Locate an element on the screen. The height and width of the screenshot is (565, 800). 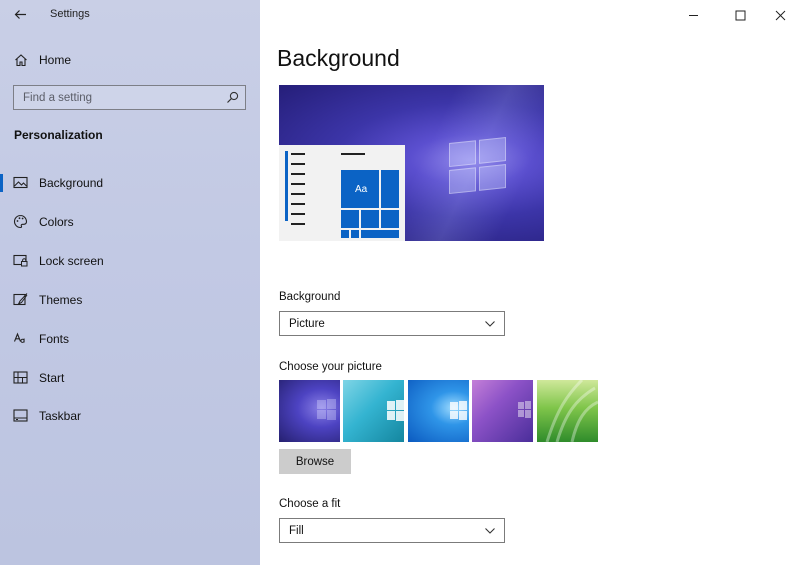
grass-decoration is located at coordinates (571, 411).